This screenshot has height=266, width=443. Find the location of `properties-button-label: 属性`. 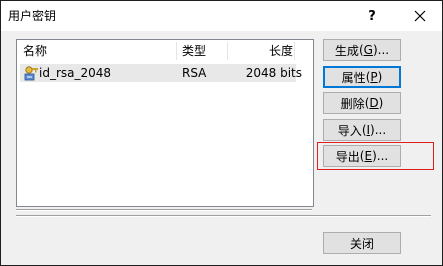

properties-button-label: 属性 is located at coordinates (353, 77).